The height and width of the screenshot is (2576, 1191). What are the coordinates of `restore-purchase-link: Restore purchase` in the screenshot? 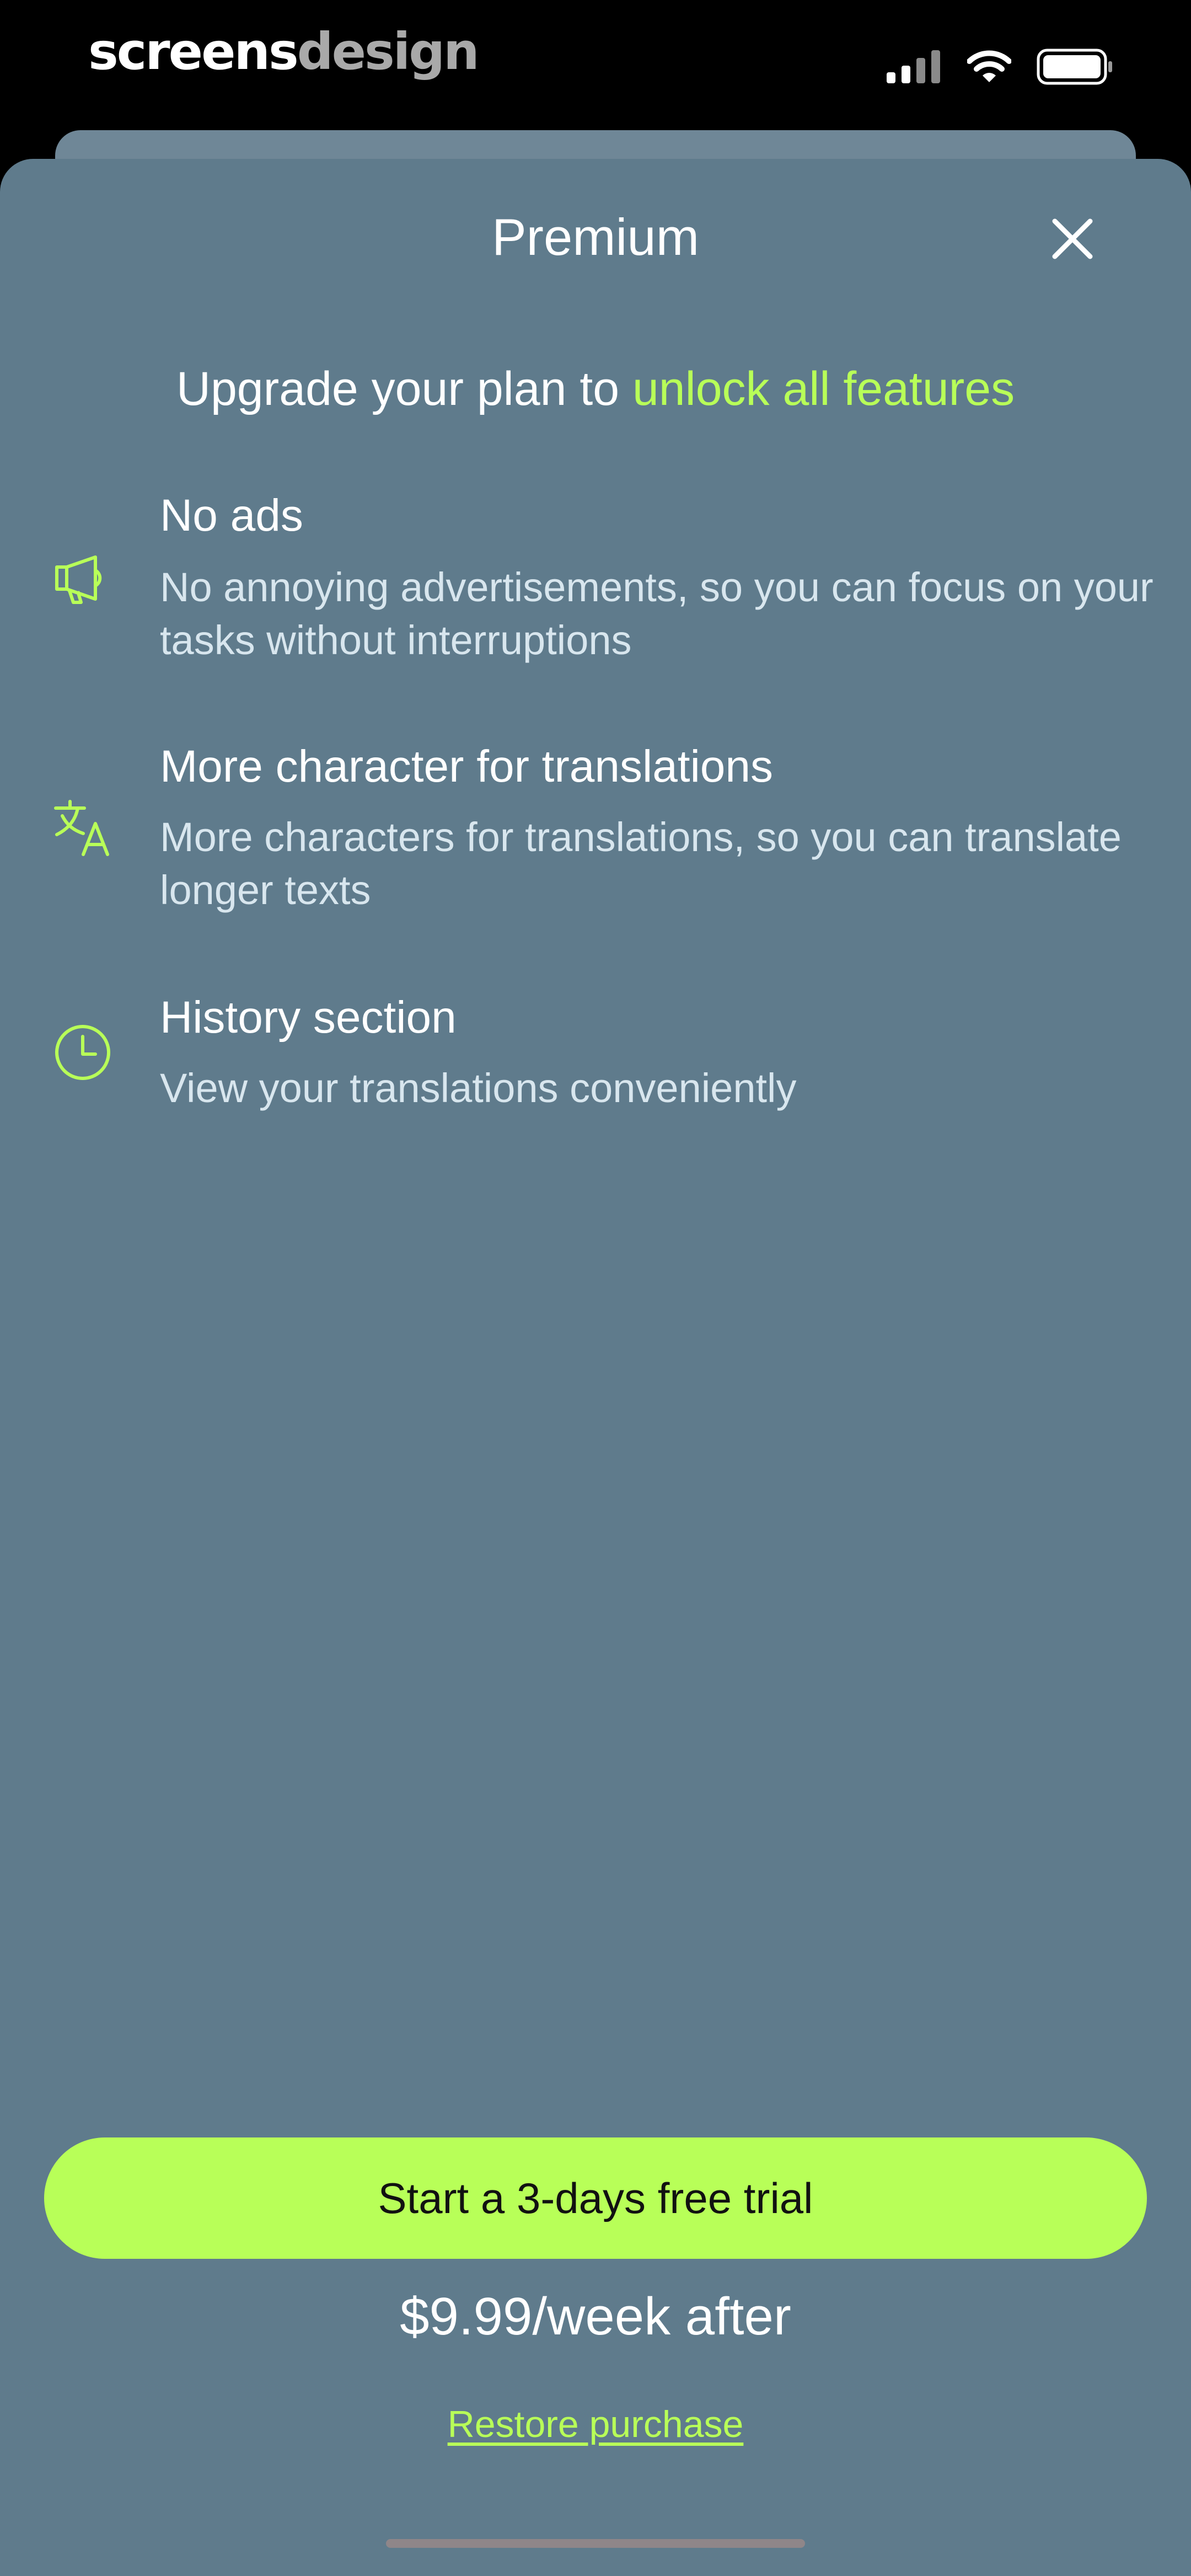 It's located at (595, 2424).